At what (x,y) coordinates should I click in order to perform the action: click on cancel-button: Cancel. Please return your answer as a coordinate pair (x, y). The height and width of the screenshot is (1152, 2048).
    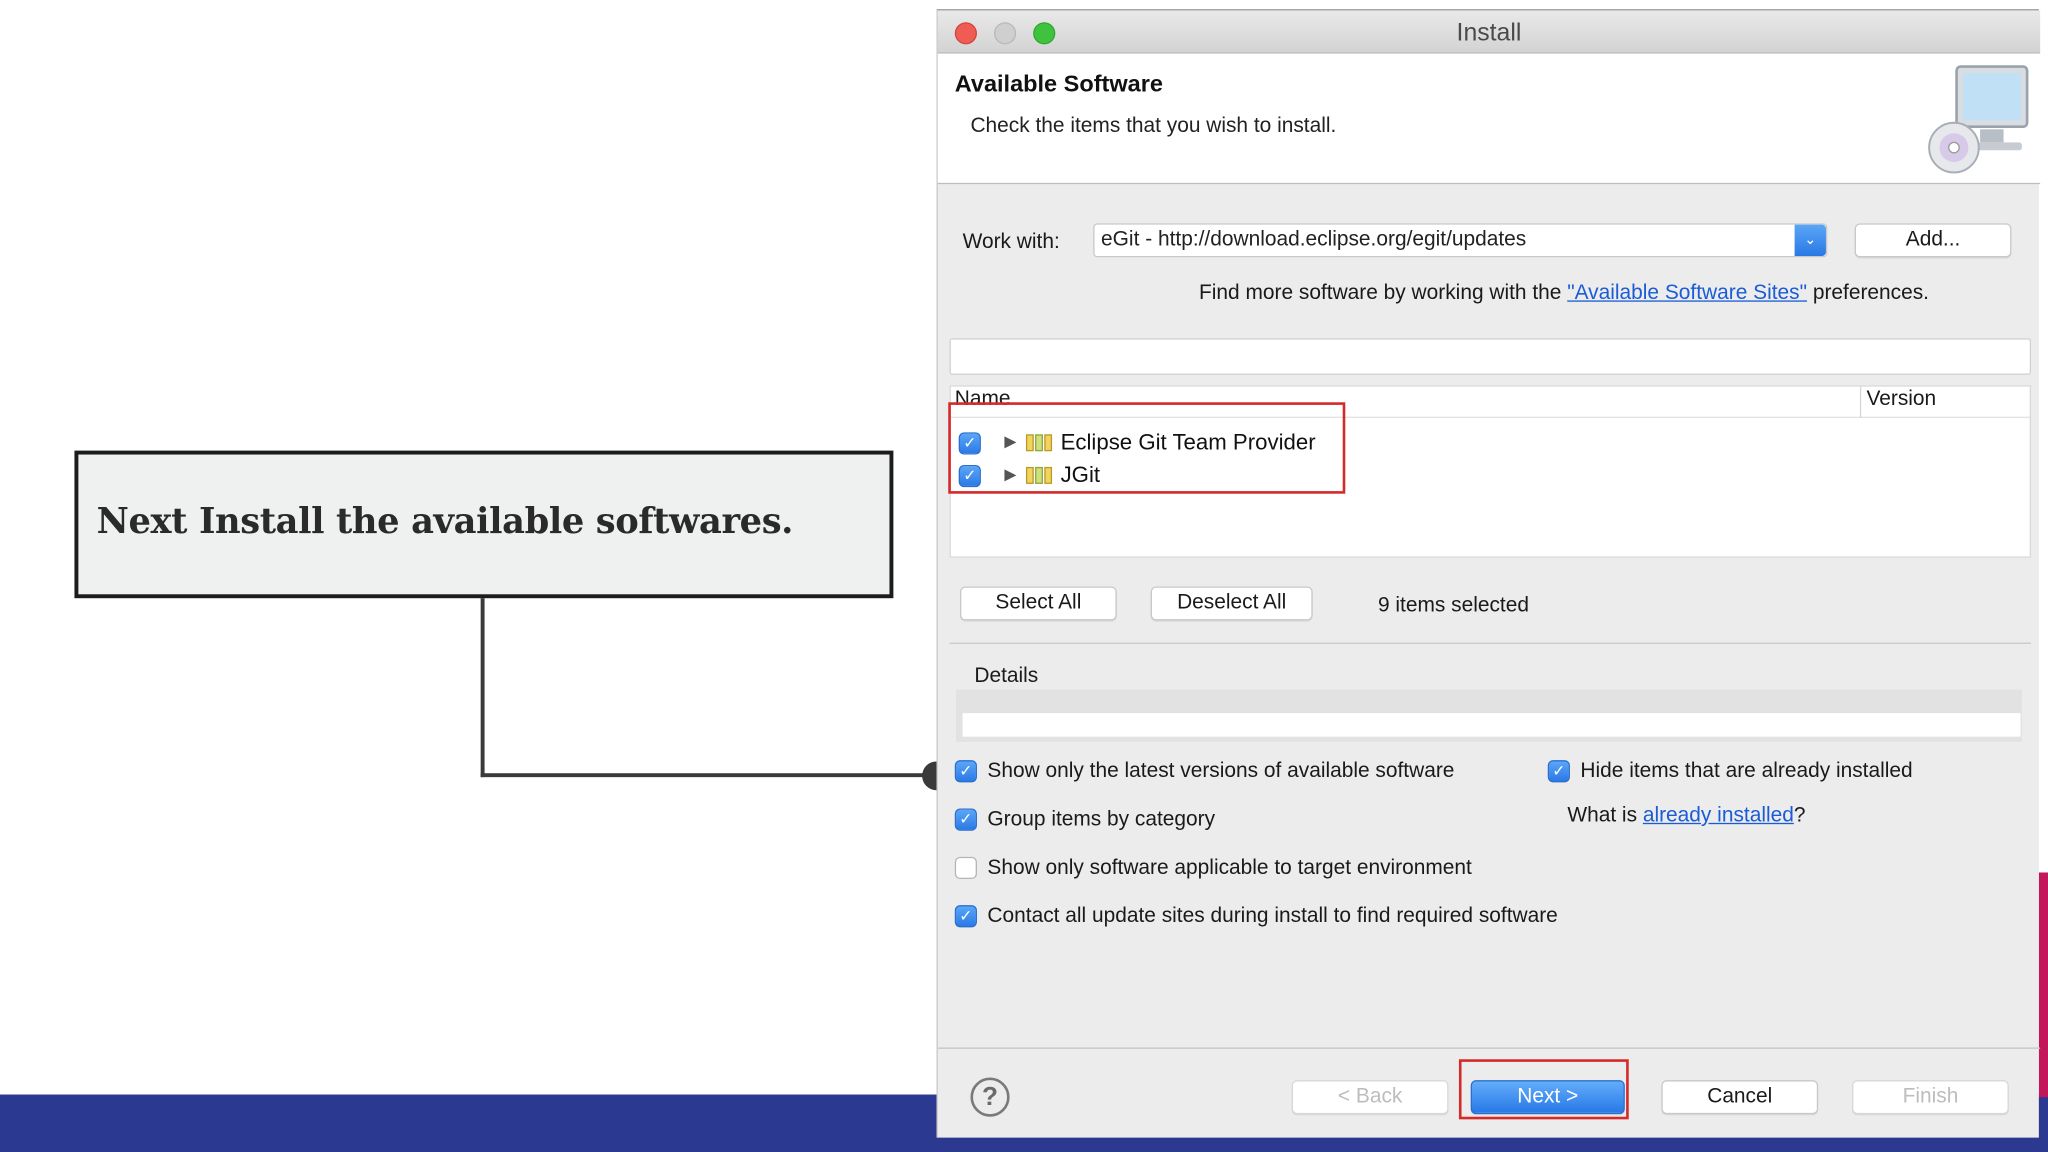
    Looking at the image, I should click on (1740, 1097).